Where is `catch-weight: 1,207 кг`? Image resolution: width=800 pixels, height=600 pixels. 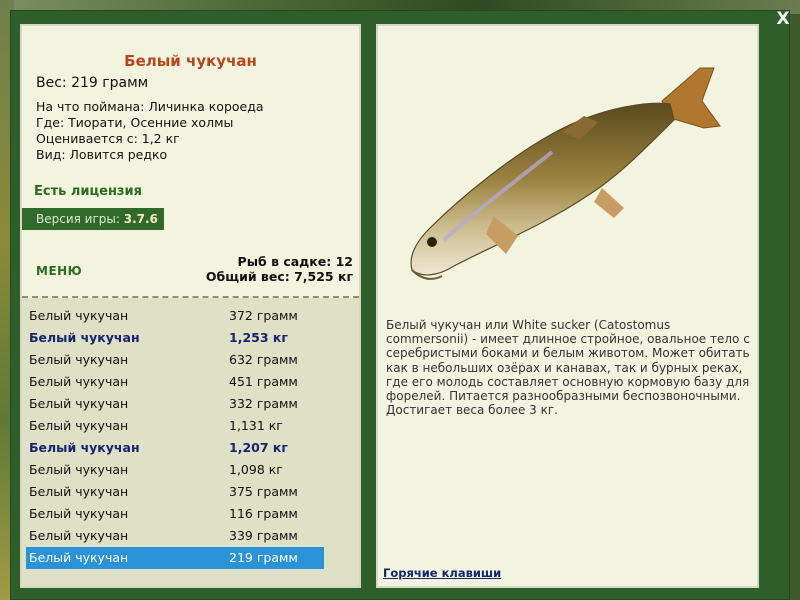 catch-weight: 1,207 кг is located at coordinates (258, 447).